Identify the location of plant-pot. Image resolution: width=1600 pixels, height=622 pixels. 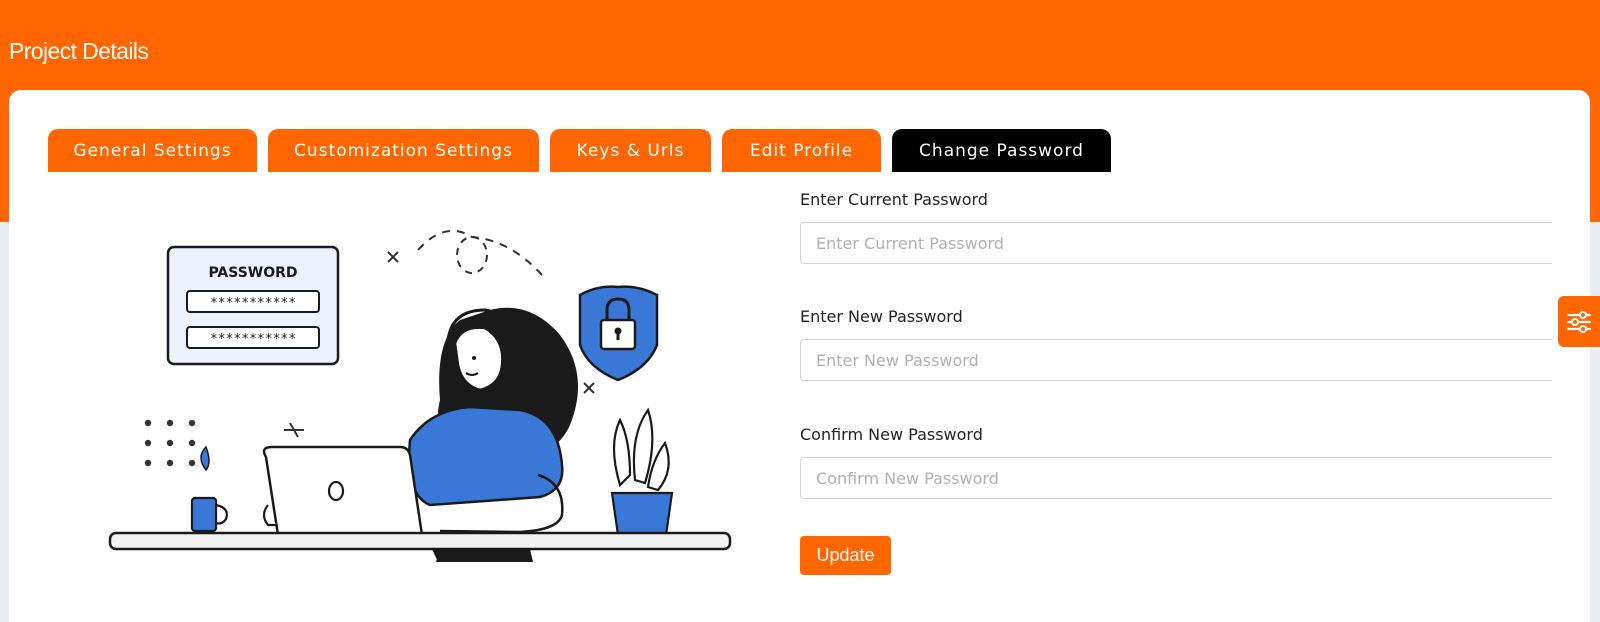
(642, 514).